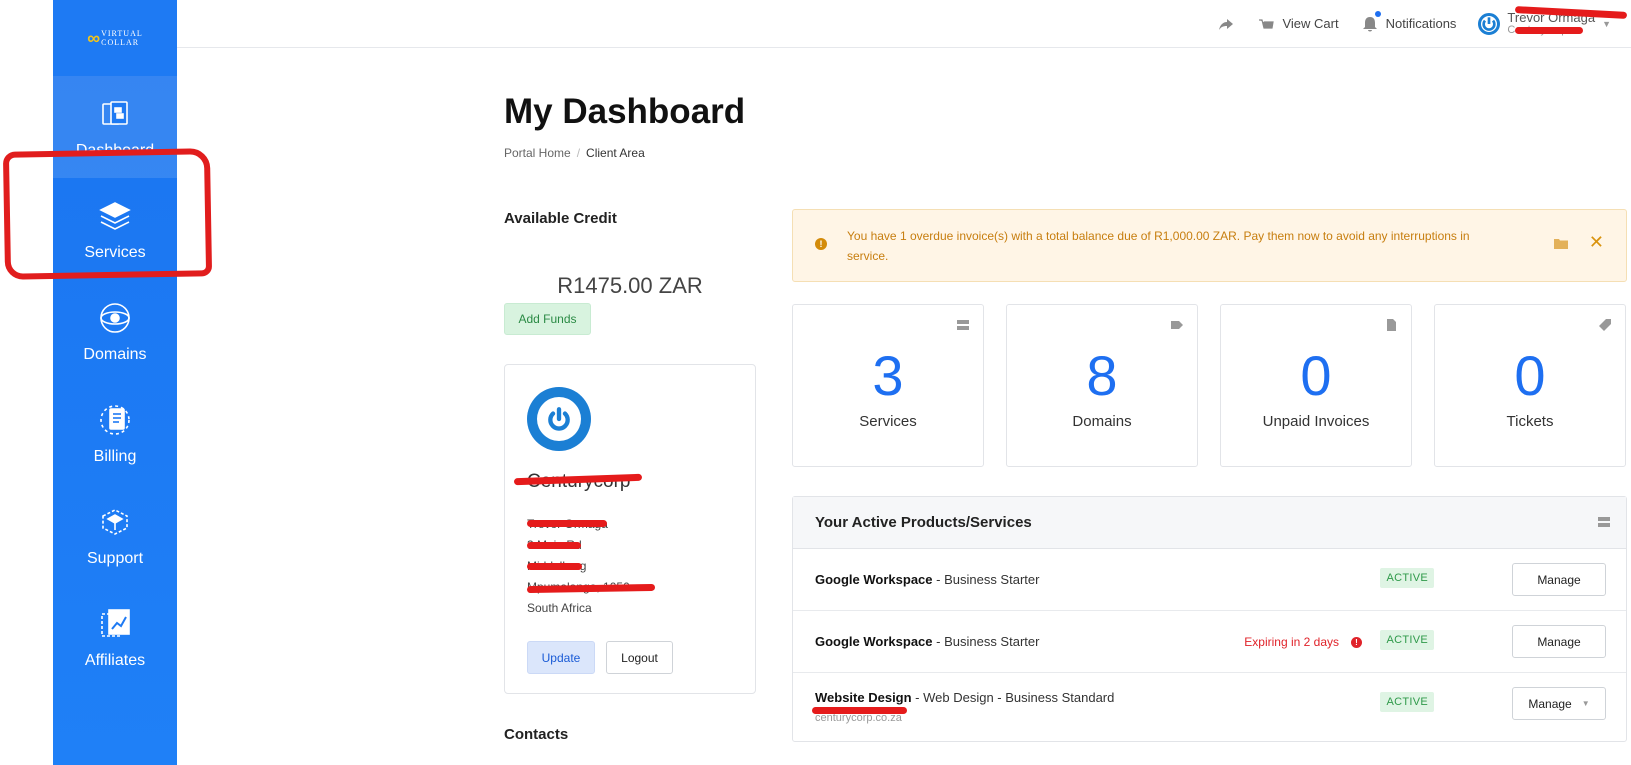 This screenshot has height=765, width=1631. What do you see at coordinates (923, 522) in the screenshot?
I see `panel-title: Your Active Products/Services` at bounding box center [923, 522].